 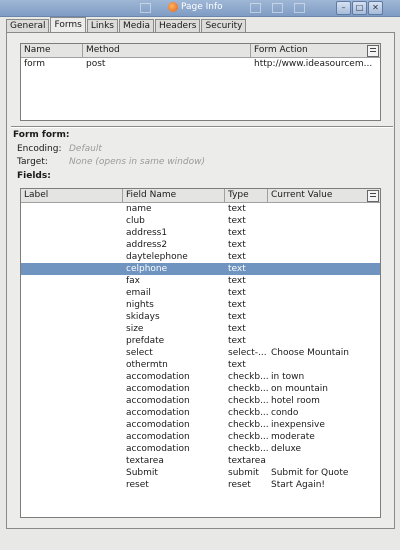 I want to click on table-row: accomodation checkb... moderate, so click(x=200, y=437).